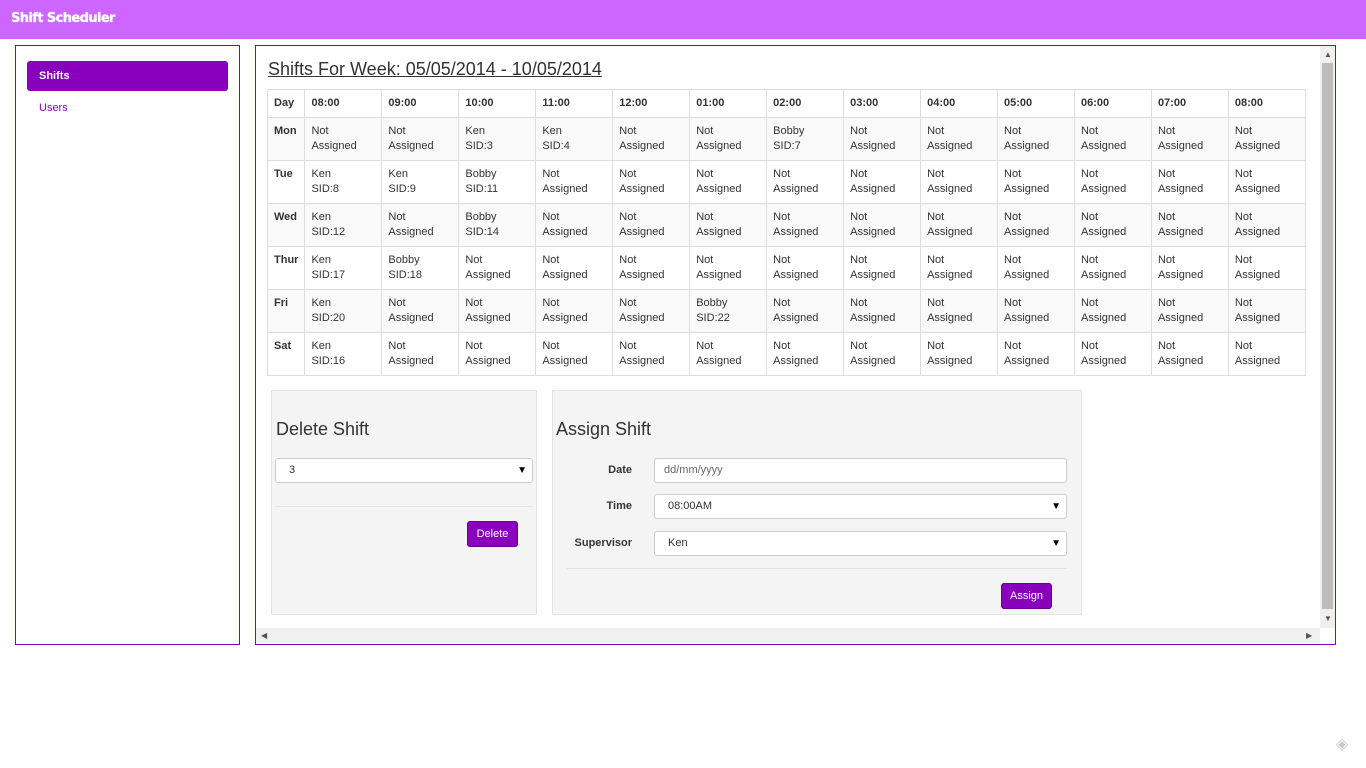  What do you see at coordinates (343, 354) in the screenshot?
I see `shift-cell: Ken SID:16` at bounding box center [343, 354].